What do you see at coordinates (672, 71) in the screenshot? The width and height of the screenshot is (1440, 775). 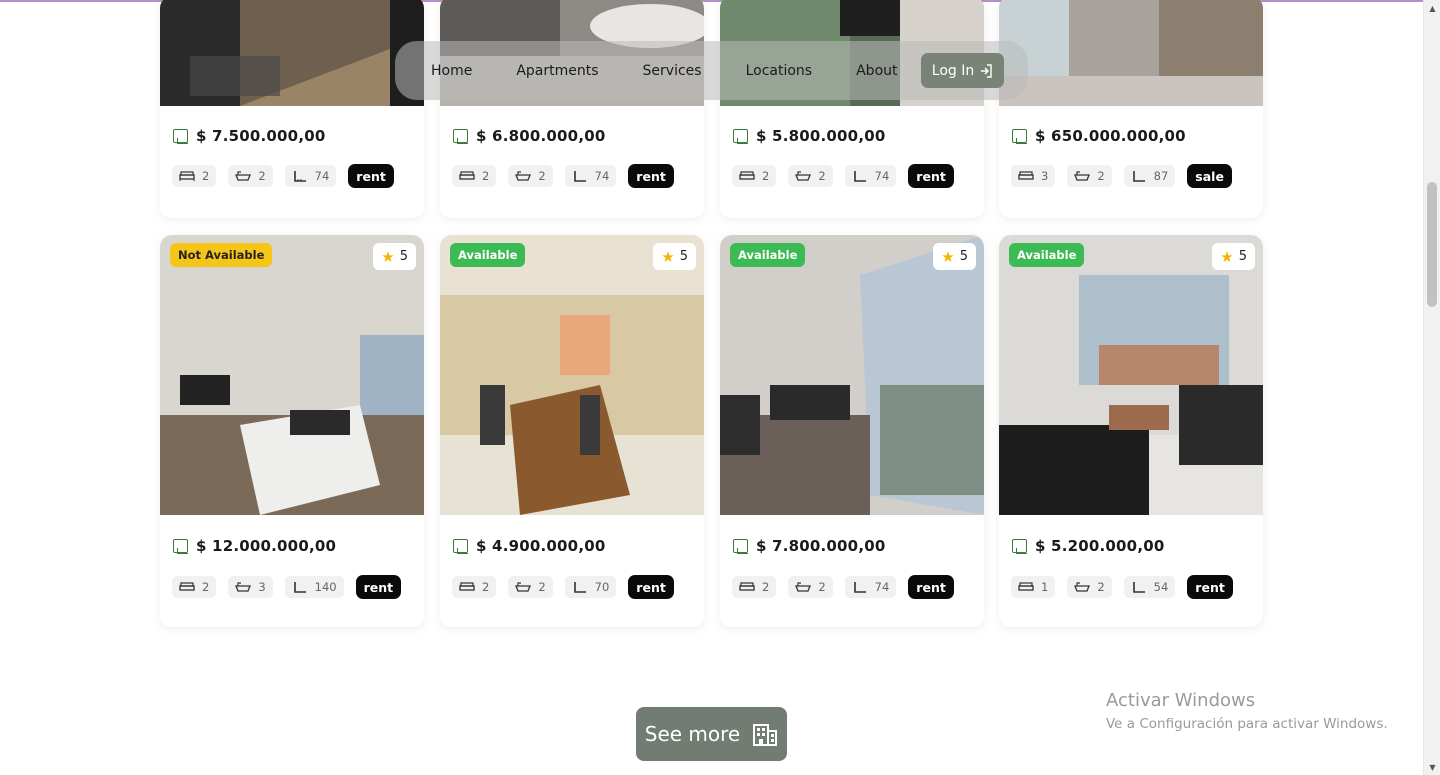 I see `nav-services: Services` at bounding box center [672, 71].